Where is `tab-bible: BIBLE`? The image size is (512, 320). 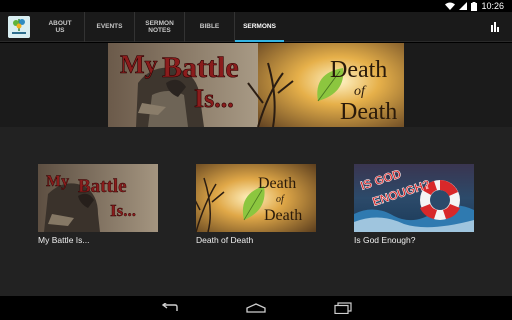 tab-bible: BIBLE is located at coordinates (209, 27).